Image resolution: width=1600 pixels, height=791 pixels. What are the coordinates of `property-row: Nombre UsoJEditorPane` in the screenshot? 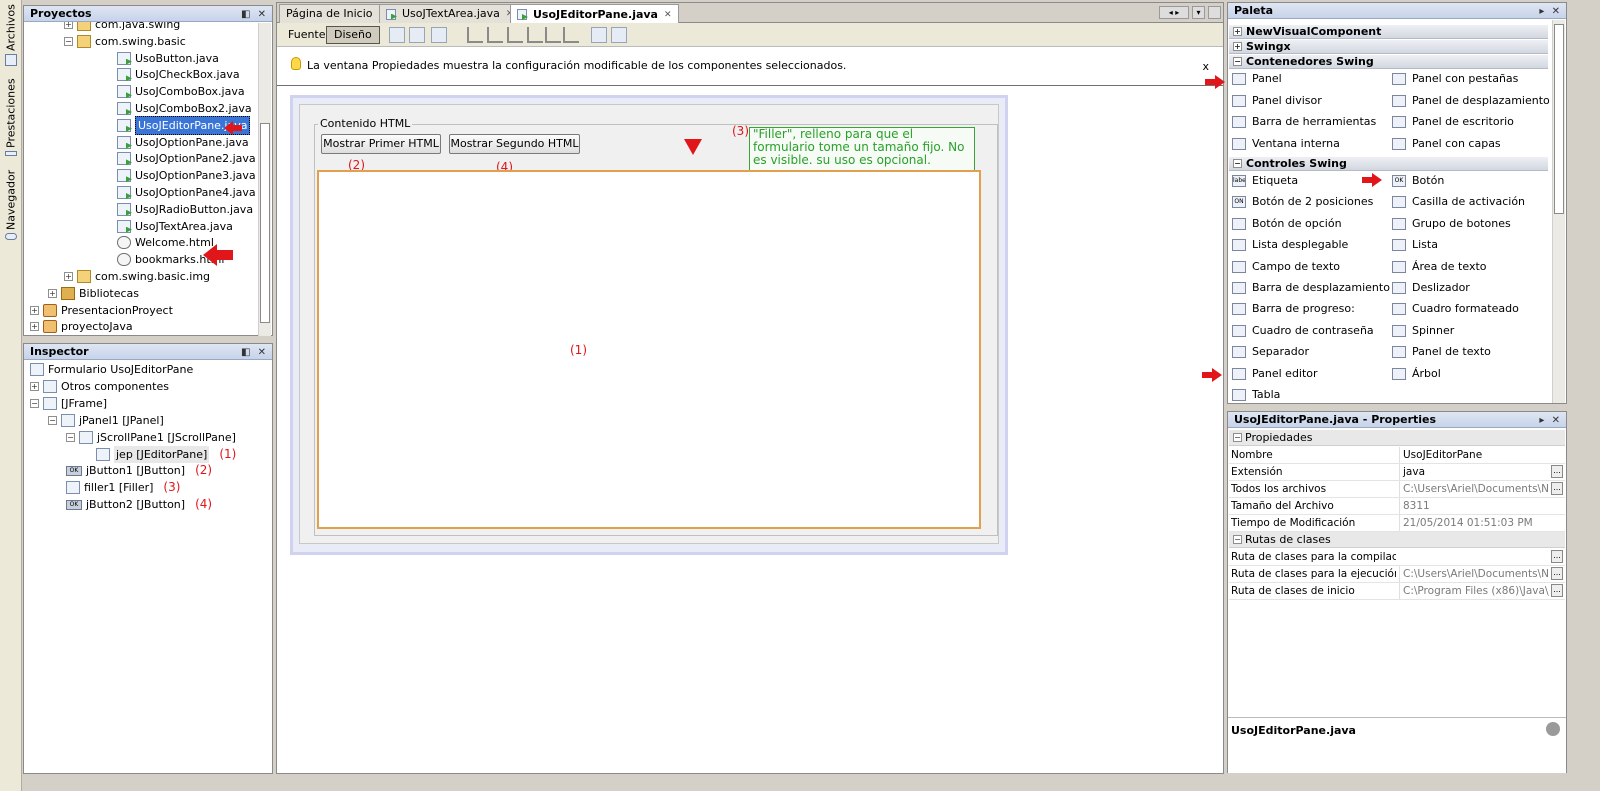 It's located at (1397, 455).